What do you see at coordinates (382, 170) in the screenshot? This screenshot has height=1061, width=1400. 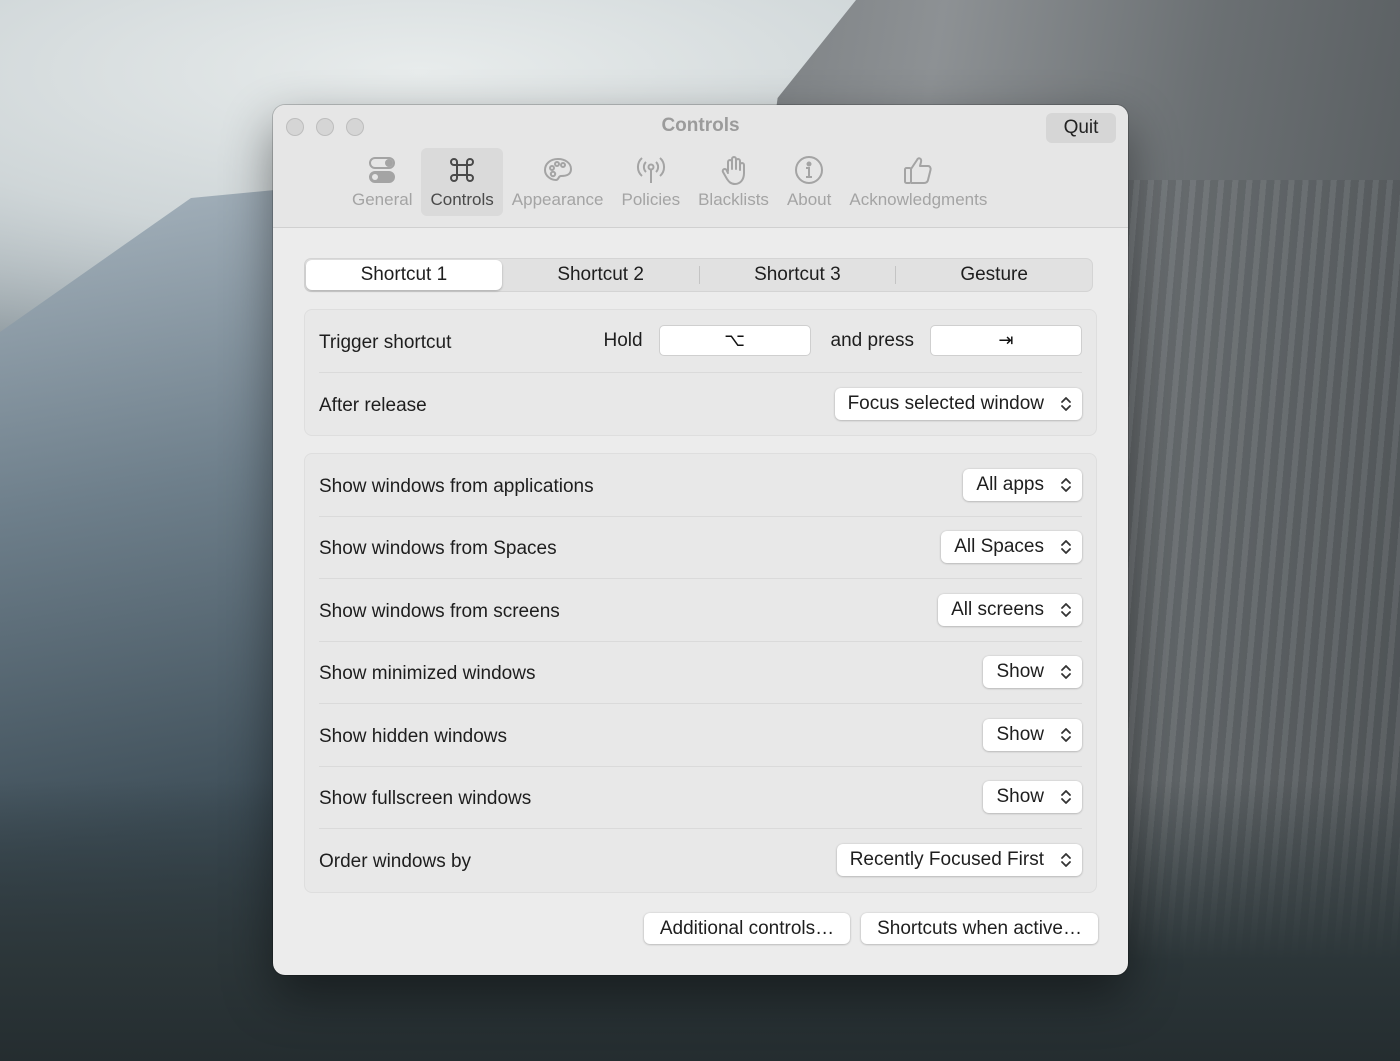 I see `toggle-icon` at bounding box center [382, 170].